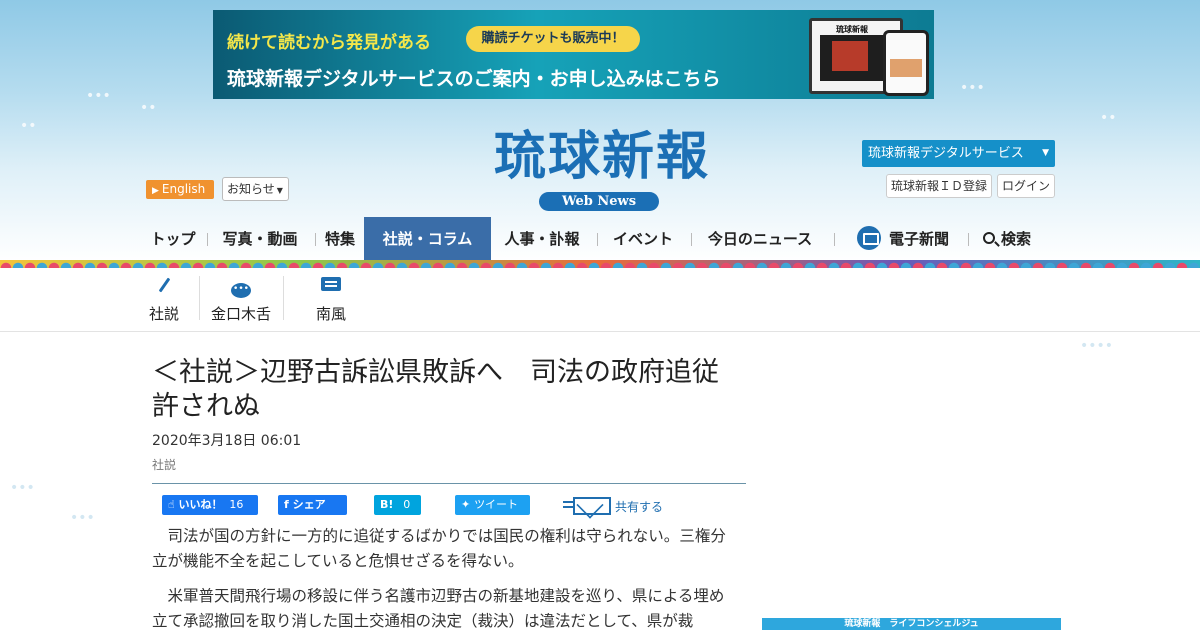  Describe the element at coordinates (435, 389) in the screenshot. I see `article-title: ＜社説＞辺野古訴訟県敗訴へ 司法の政府追従許されぬ` at that location.